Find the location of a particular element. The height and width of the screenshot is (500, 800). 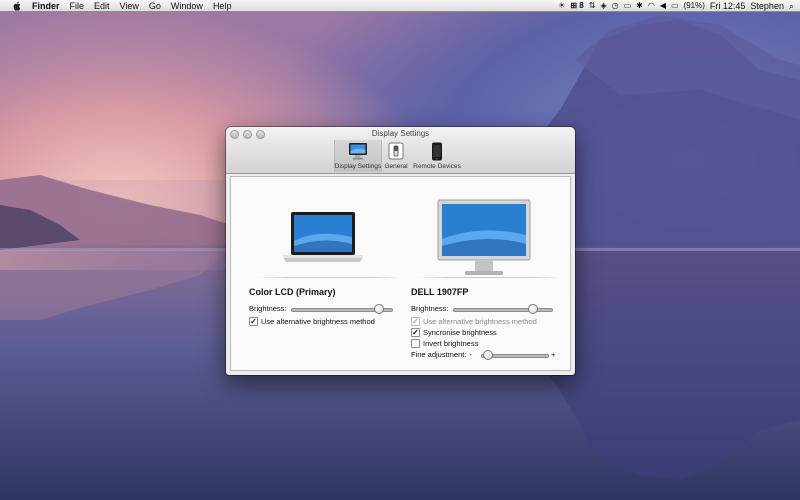

spotlight-search-icon: ⌕ is located at coordinates (791, 6).